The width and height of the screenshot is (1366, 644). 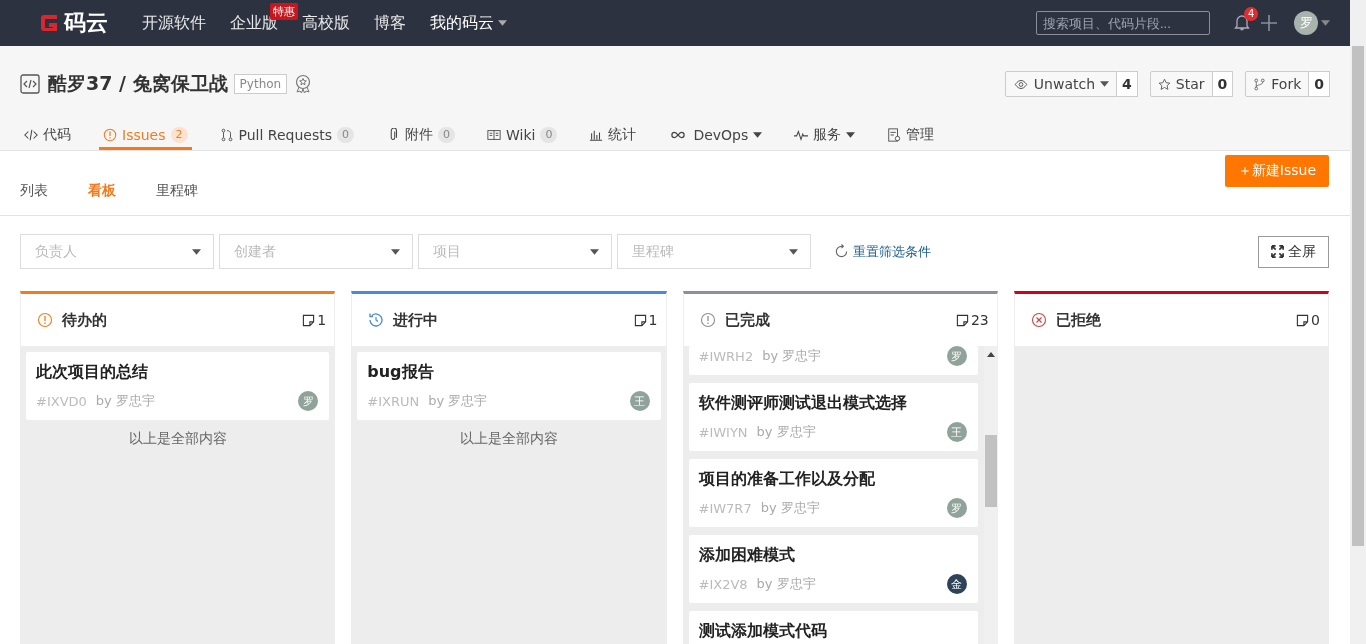 What do you see at coordinates (1164, 84) in the screenshot?
I see `star-icon` at bounding box center [1164, 84].